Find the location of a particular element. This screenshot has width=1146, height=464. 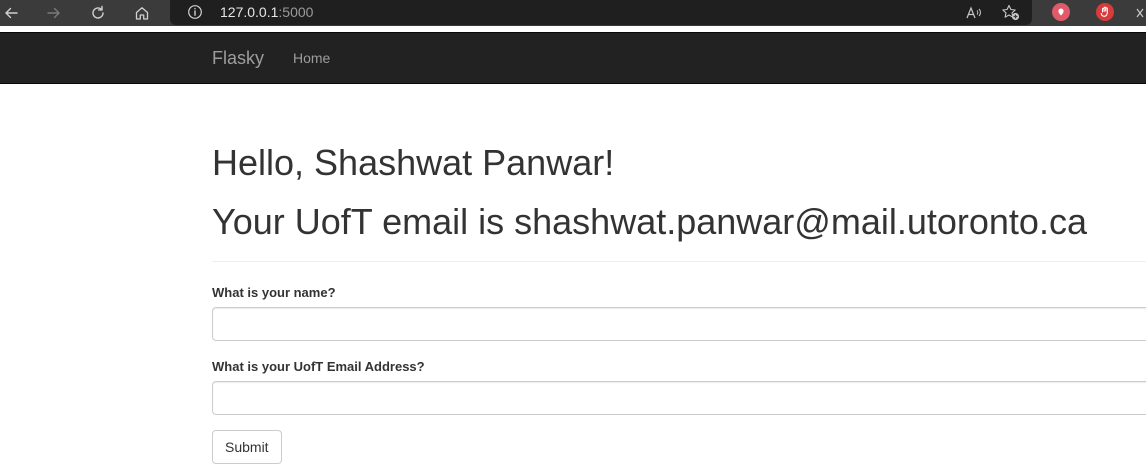

reload-icon is located at coordinates (98, 13).